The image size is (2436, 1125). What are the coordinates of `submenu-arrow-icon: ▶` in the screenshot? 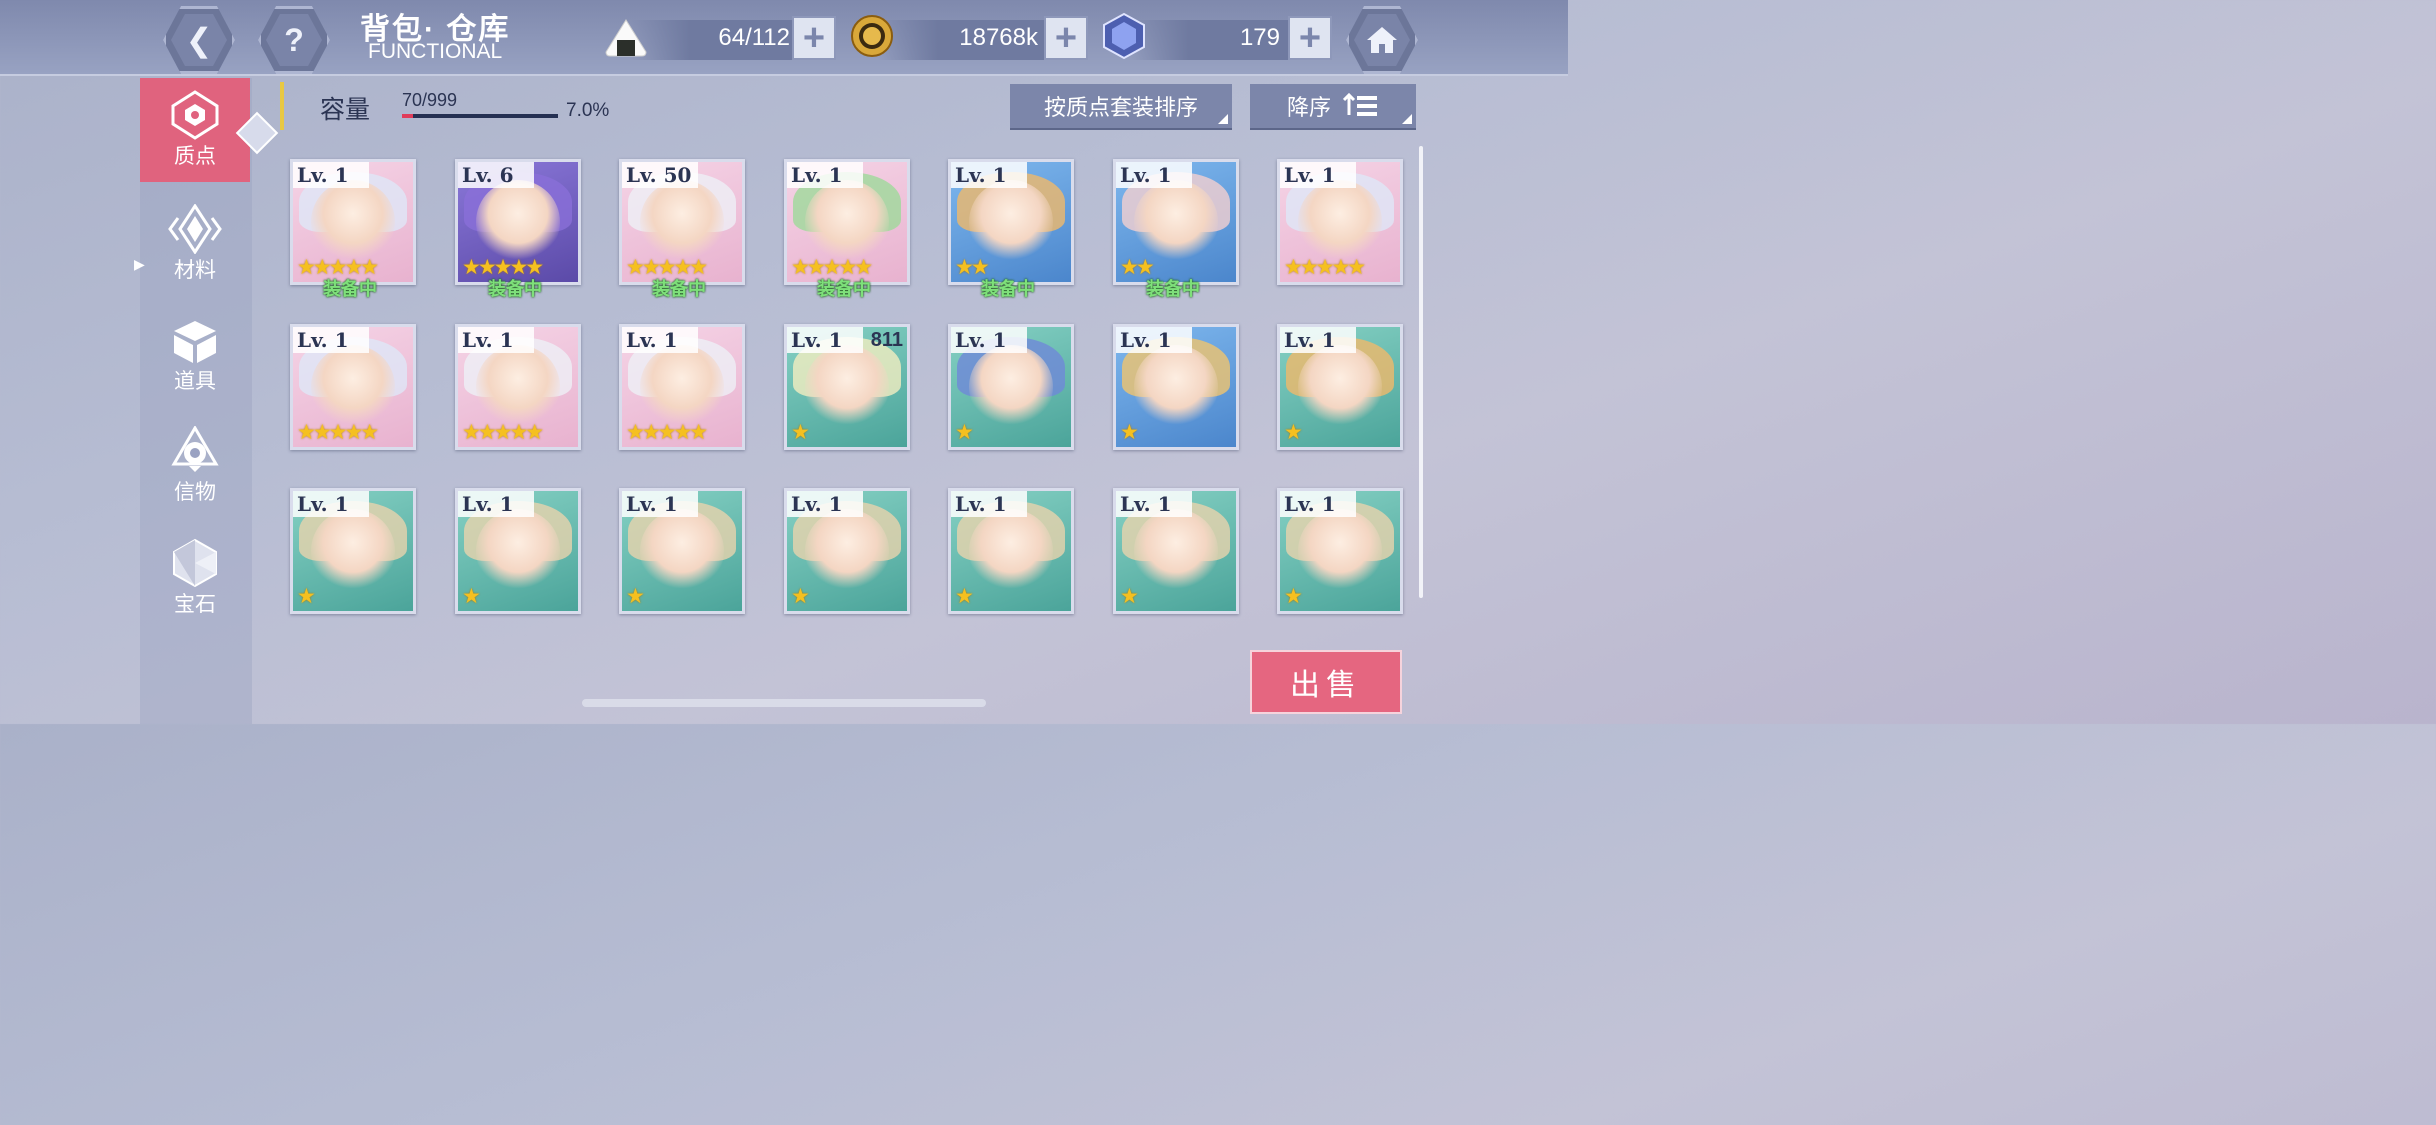 It's located at (139, 264).